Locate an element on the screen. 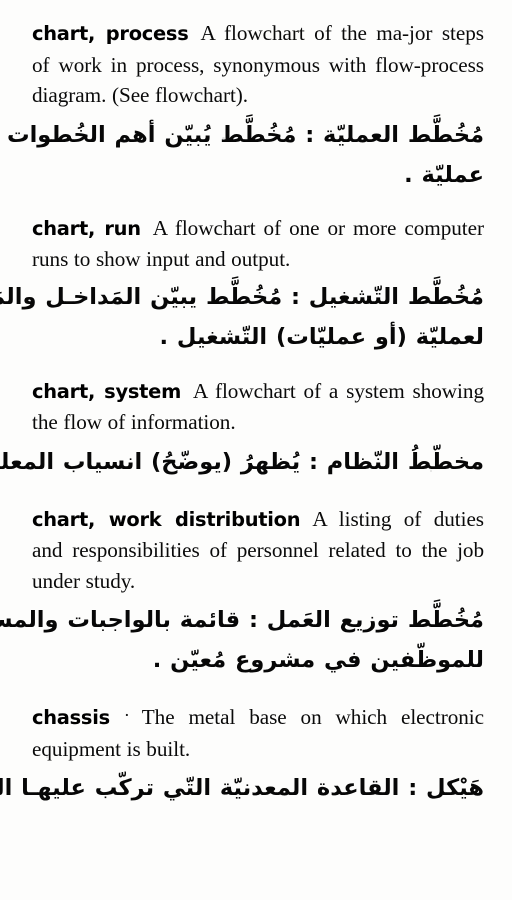  entry-headword: chart, work distribution is located at coordinates (166, 519).